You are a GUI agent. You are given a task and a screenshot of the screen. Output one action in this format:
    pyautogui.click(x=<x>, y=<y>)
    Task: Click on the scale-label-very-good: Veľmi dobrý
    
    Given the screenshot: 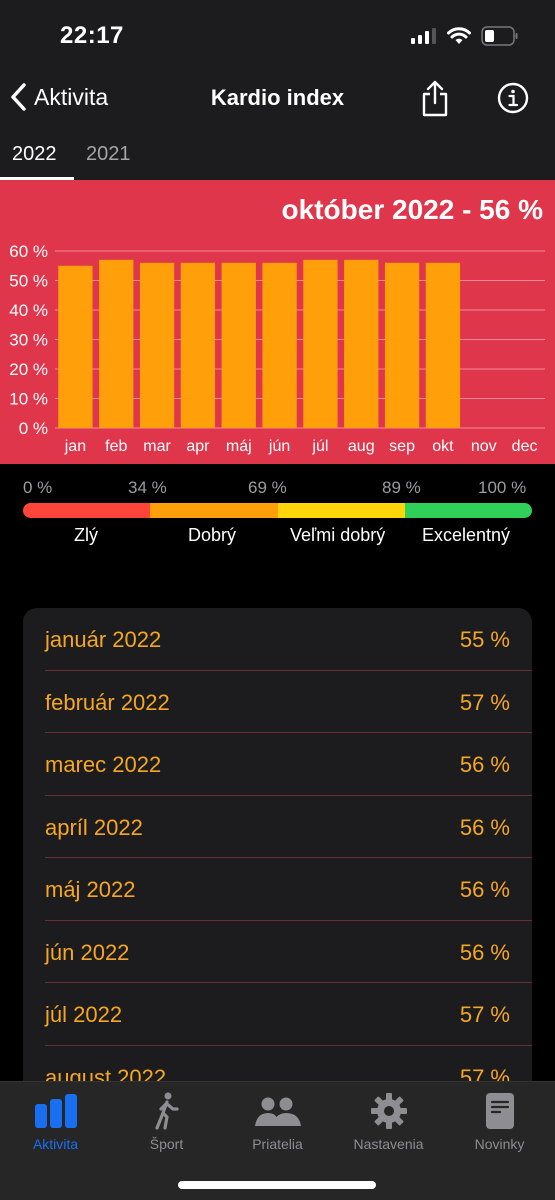 What is the action you would take?
    pyautogui.click(x=338, y=535)
    